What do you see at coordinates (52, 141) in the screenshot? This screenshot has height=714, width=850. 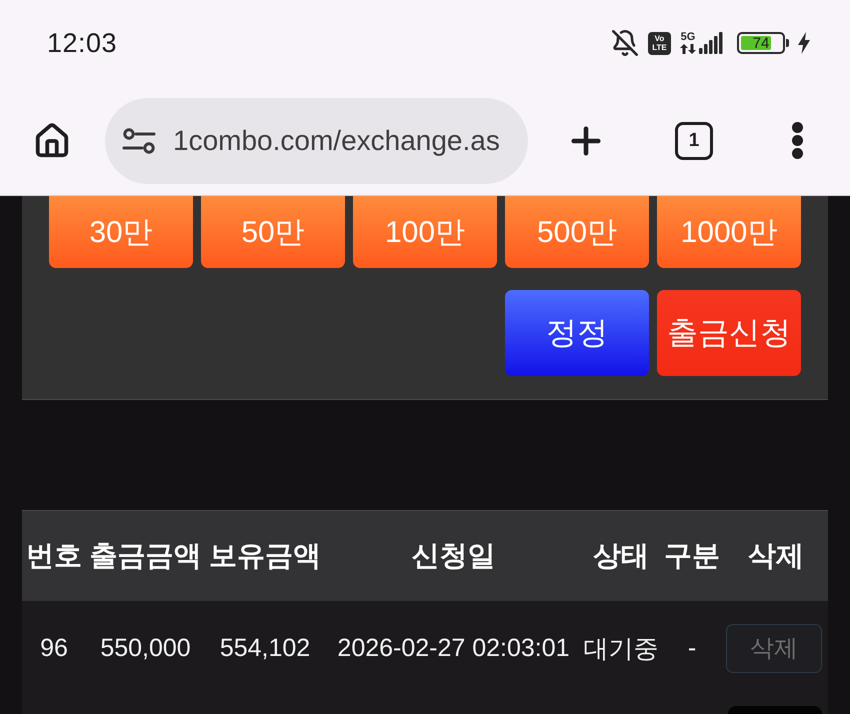 I see `home-icon` at bounding box center [52, 141].